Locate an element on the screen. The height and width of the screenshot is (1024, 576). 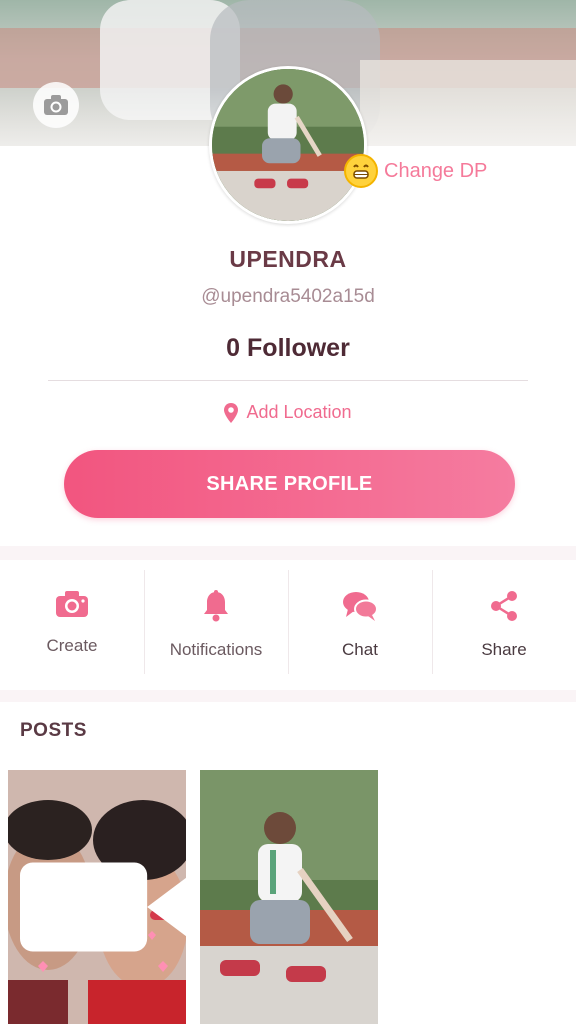
location-pin-icon is located at coordinates (231, 412).